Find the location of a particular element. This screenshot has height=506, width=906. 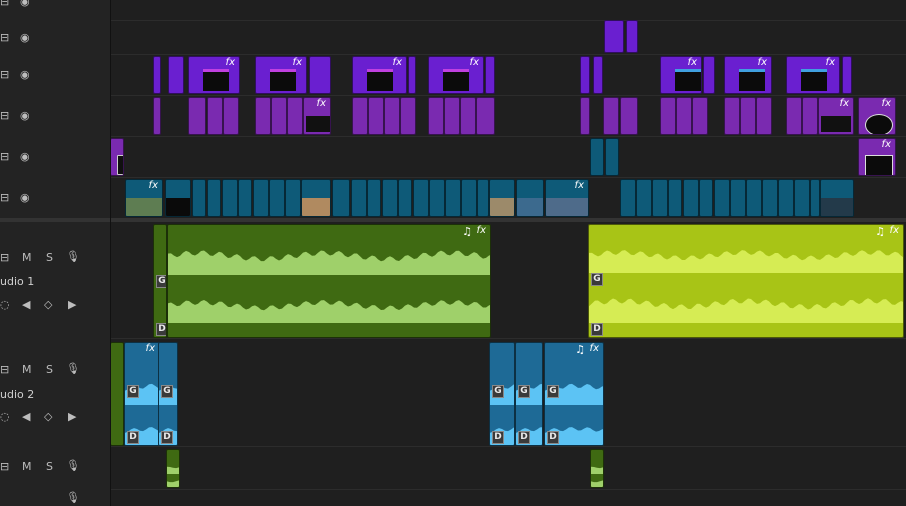

trim-handle is located at coordinates (120, 165).